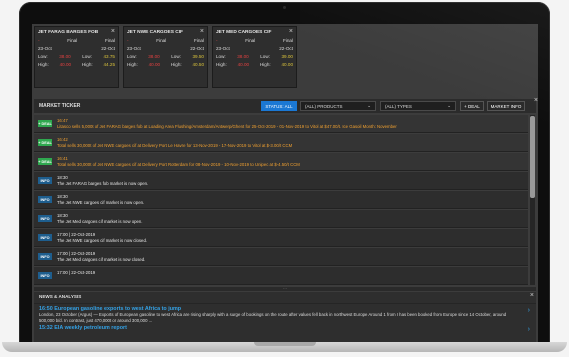 The width and height of the screenshot is (569, 357). Describe the element at coordinates (287, 56) in the screenshot. I see `low-previous: 39.00` at that location.